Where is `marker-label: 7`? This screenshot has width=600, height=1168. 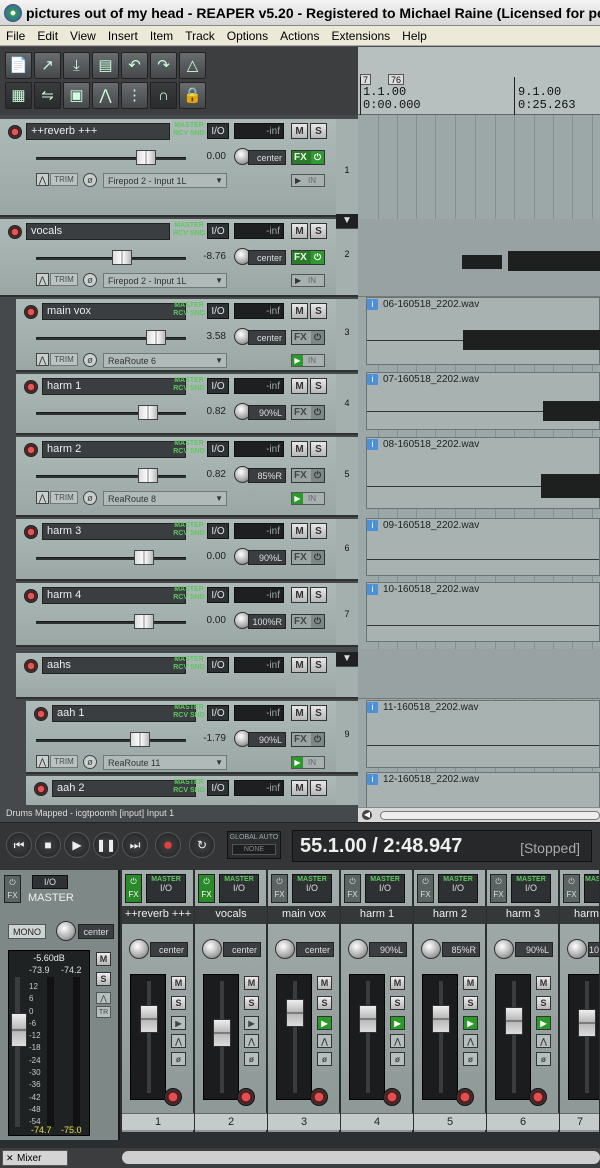
marker-label: 7 is located at coordinates (366, 79).